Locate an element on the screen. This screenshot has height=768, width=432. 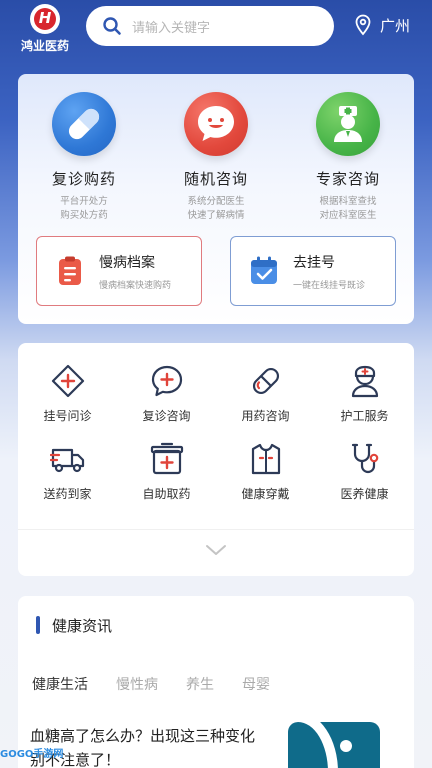
service-subtitle-line: 对应科室医生 is located at coordinates (348, 215).